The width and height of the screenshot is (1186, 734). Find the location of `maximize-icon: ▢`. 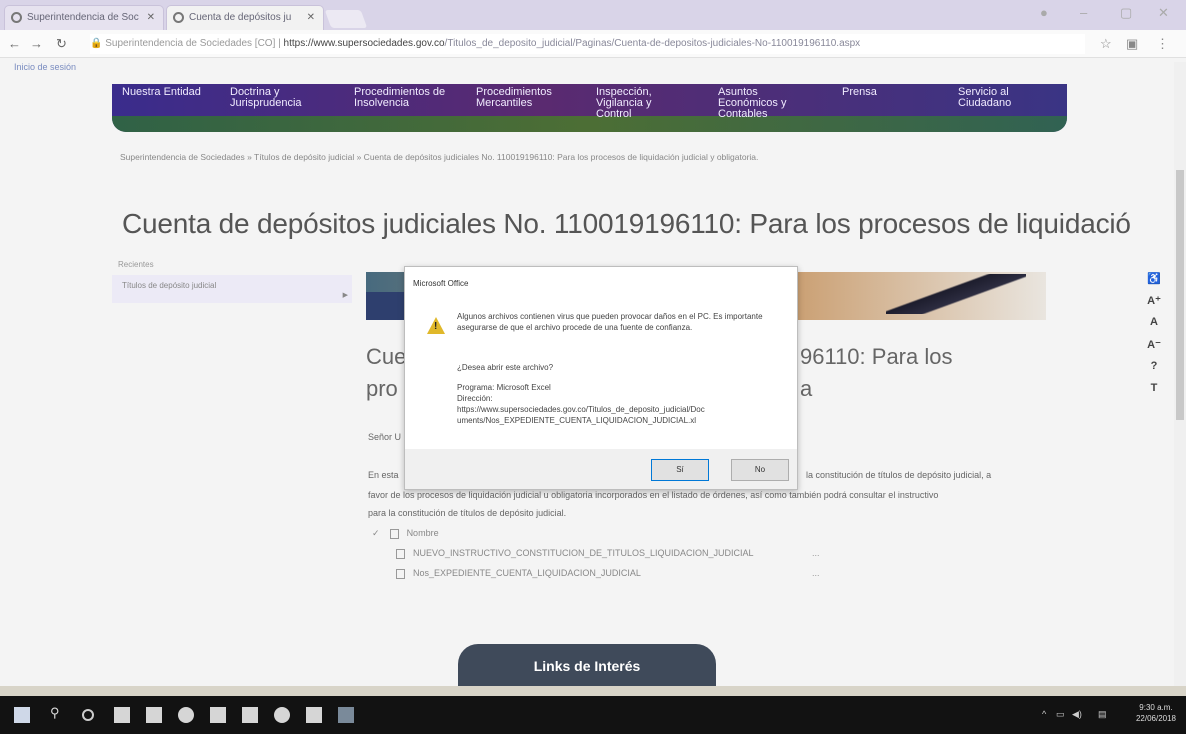

maximize-icon: ▢ is located at coordinates (1126, 13).